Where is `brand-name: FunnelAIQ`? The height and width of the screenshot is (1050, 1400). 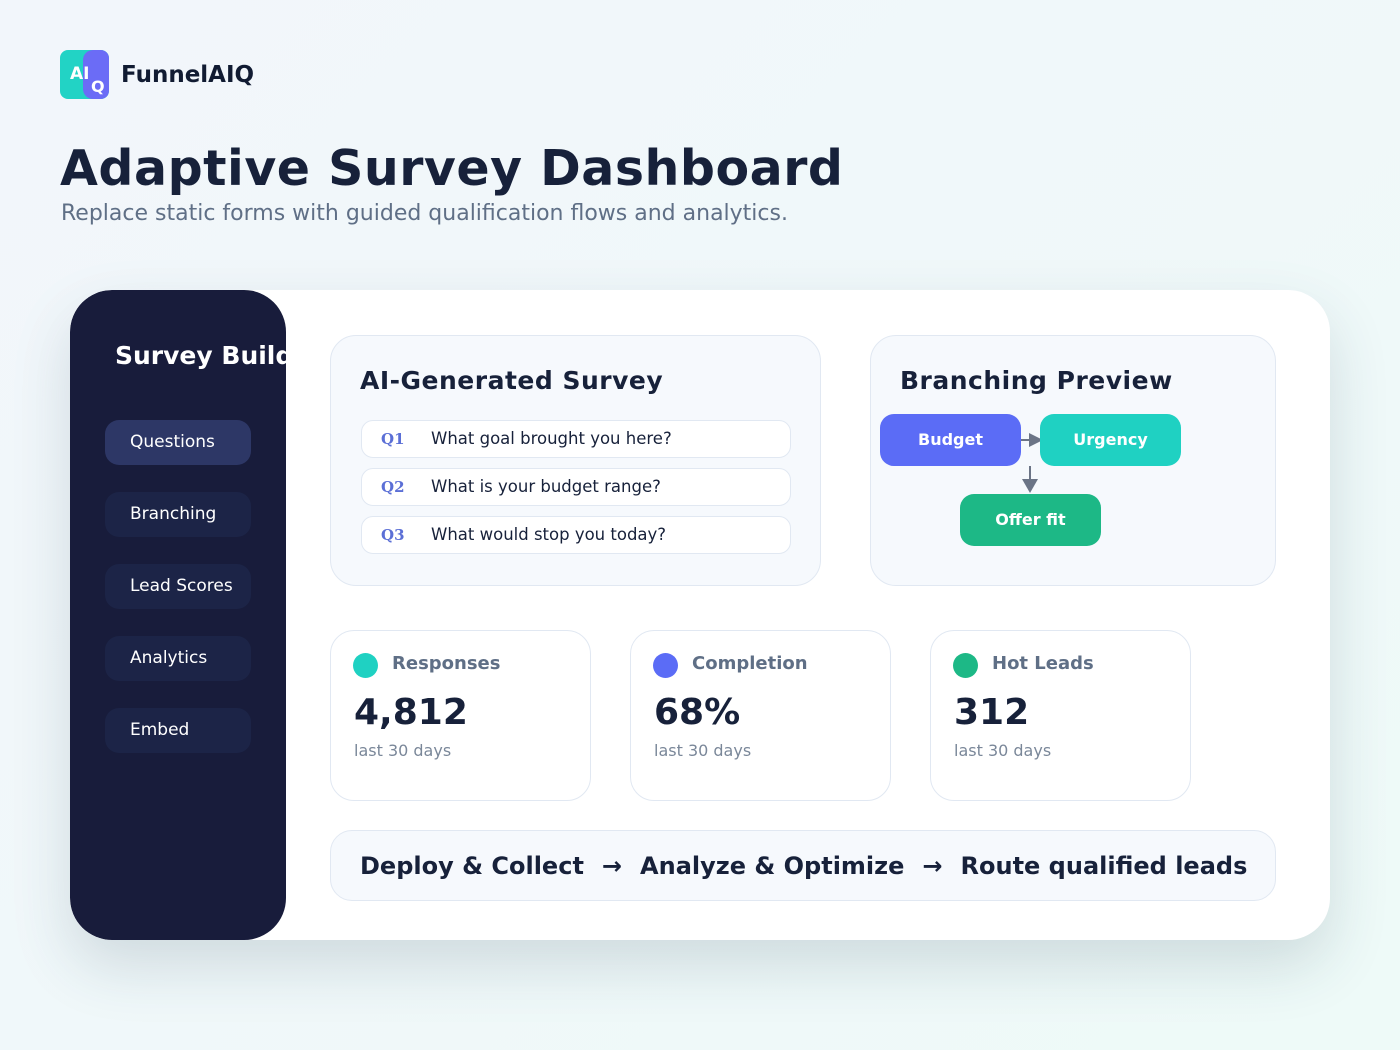
brand-name: FunnelAIQ is located at coordinates (188, 74).